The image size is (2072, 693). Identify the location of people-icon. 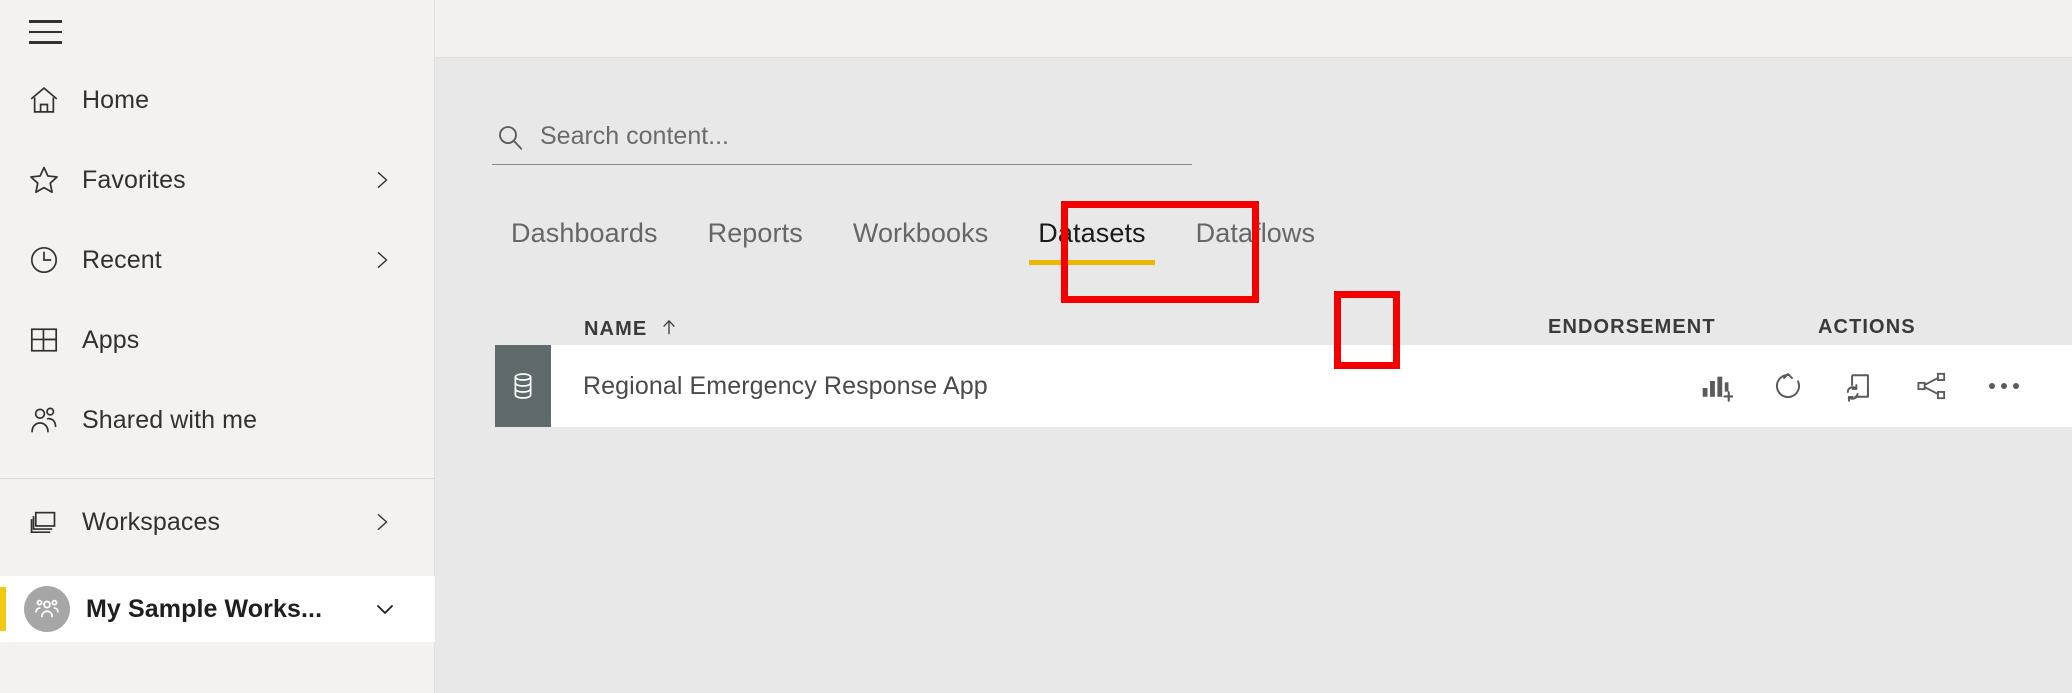
(44, 420).